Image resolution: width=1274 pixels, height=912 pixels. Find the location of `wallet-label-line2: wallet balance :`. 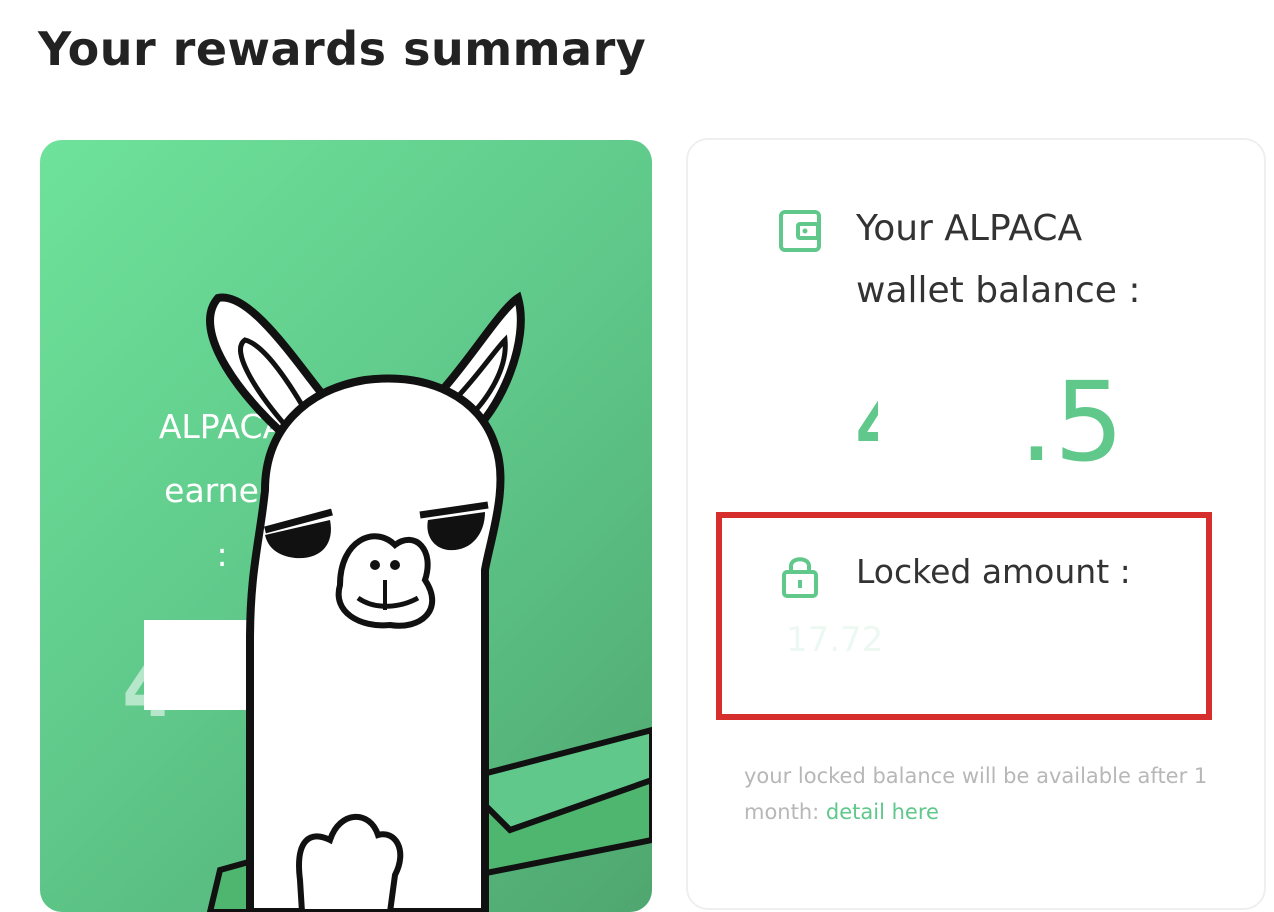

wallet-label-line2: wallet balance : is located at coordinates (998, 290).